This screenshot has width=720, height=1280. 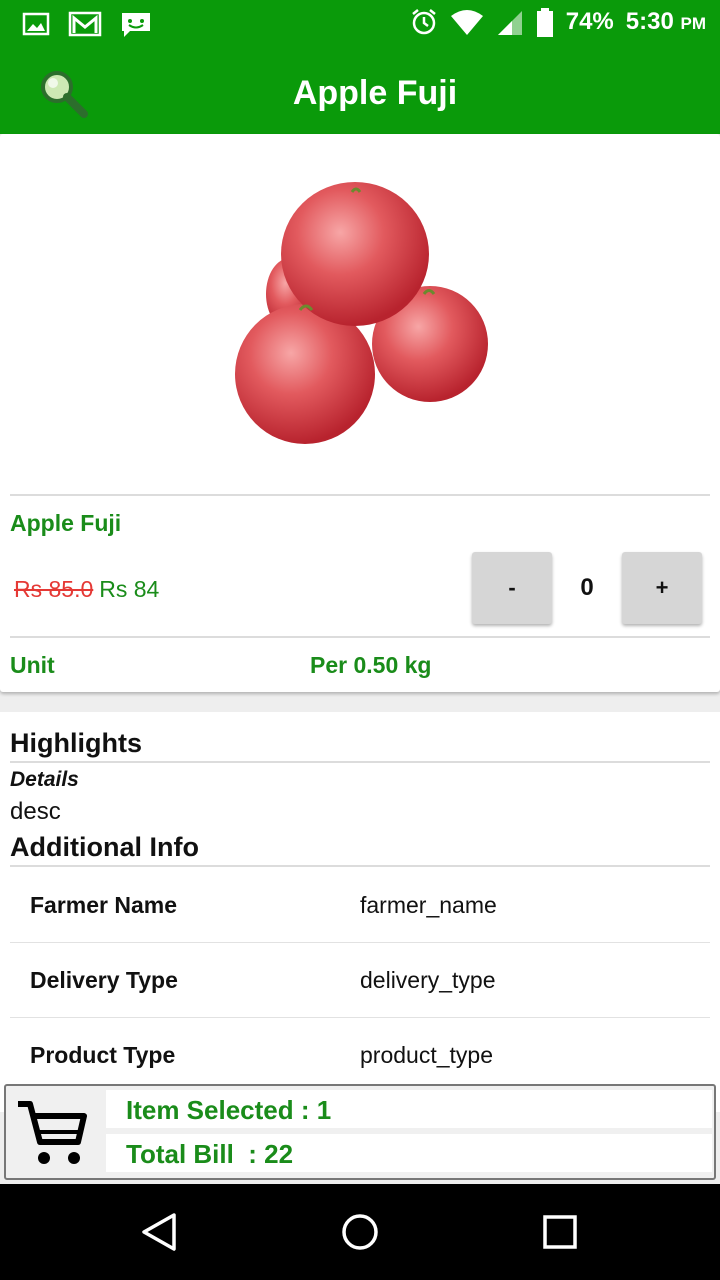 What do you see at coordinates (424, 22) in the screenshot?
I see `alarm-icon` at bounding box center [424, 22].